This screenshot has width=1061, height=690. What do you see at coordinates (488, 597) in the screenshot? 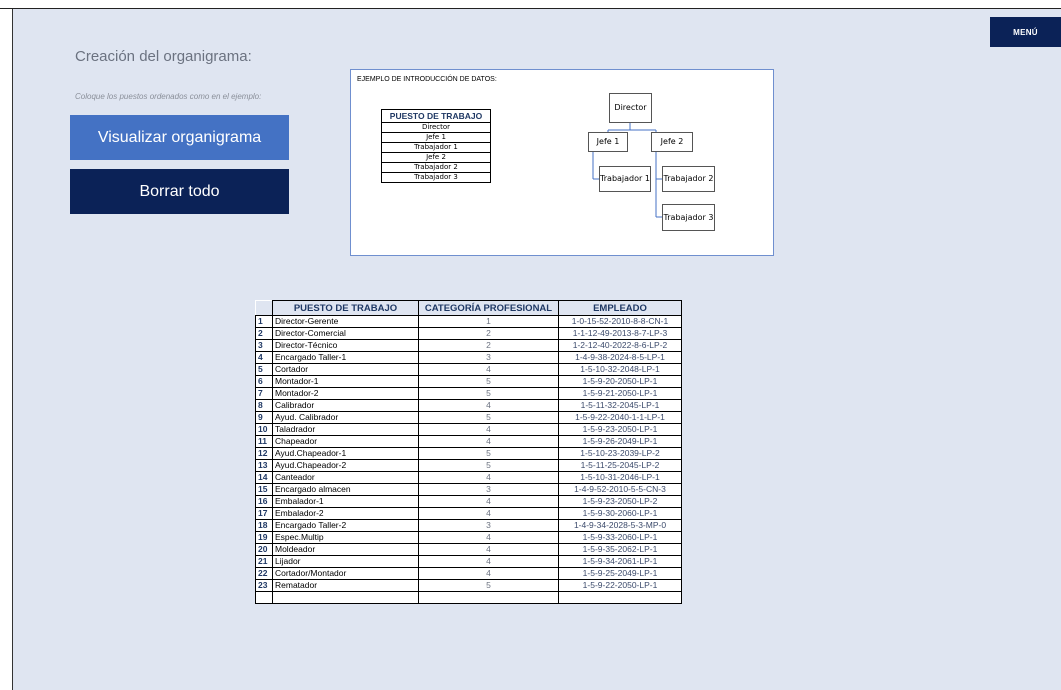
I see `cell-categoria` at bounding box center [488, 597].